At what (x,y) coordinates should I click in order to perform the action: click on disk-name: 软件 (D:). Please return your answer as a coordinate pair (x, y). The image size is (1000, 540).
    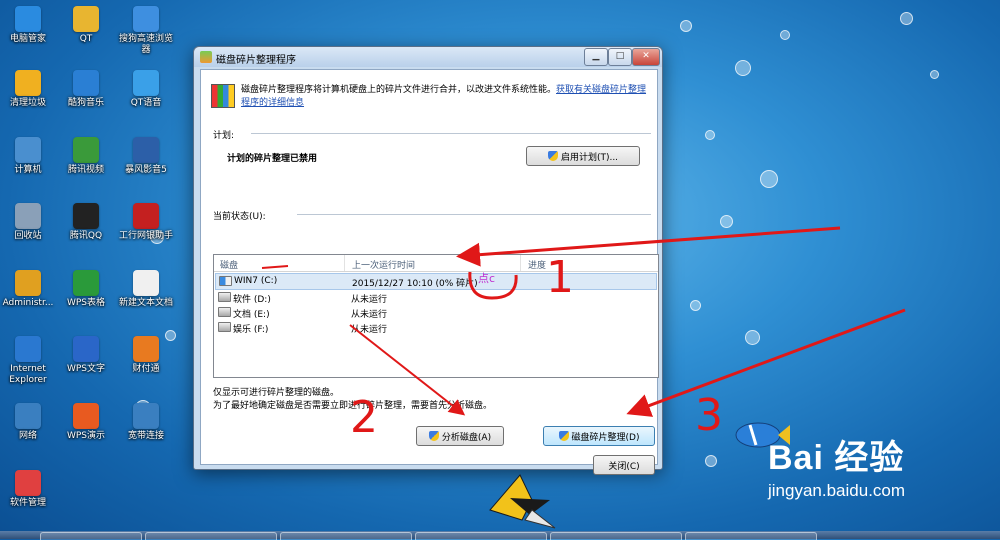
    Looking at the image, I should click on (252, 300).